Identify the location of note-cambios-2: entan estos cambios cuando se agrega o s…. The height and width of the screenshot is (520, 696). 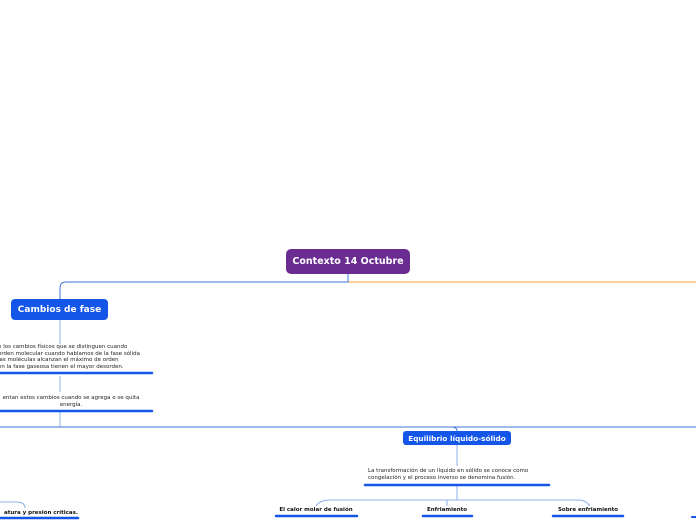
(76, 401).